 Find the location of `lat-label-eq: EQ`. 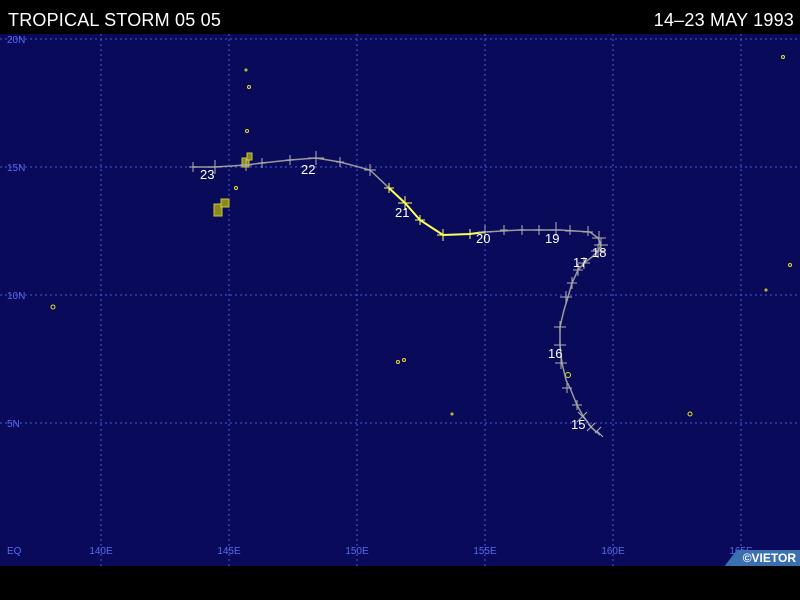

lat-label-eq: EQ is located at coordinates (14, 551).